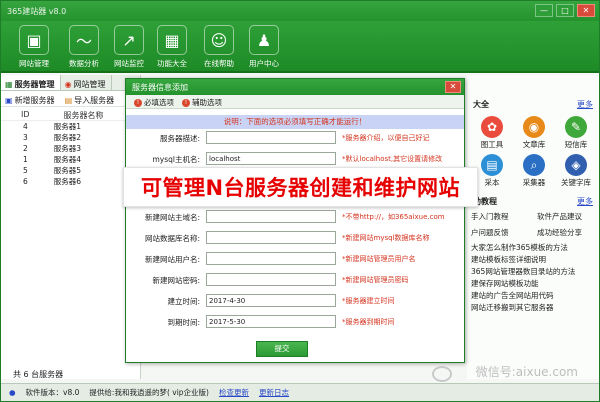 The image size is (600, 402). What do you see at coordinates (172, 259) in the screenshot?
I see `field-label: 新建网站用户名:` at bounding box center [172, 259].